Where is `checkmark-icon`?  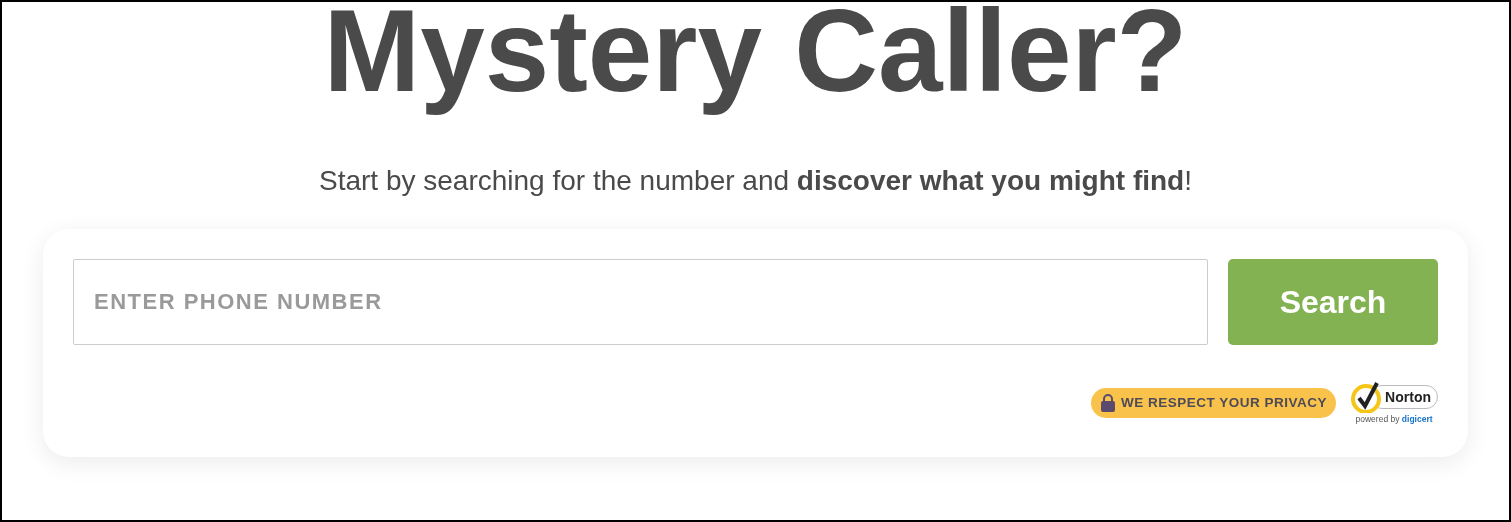
checkmark-icon is located at coordinates (1366, 397).